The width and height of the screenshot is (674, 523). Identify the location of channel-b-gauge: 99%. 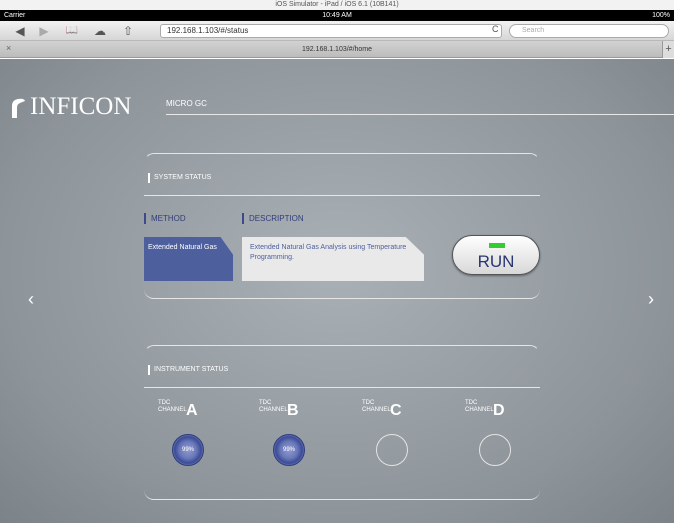
(289, 450).